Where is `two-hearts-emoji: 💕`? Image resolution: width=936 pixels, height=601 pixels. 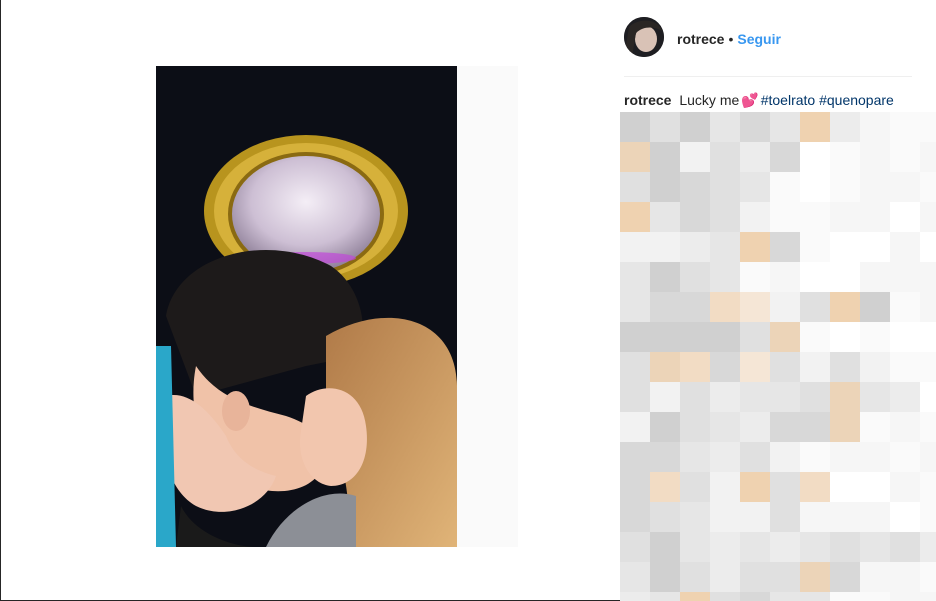 two-hearts-emoji: 💕 is located at coordinates (750, 100).